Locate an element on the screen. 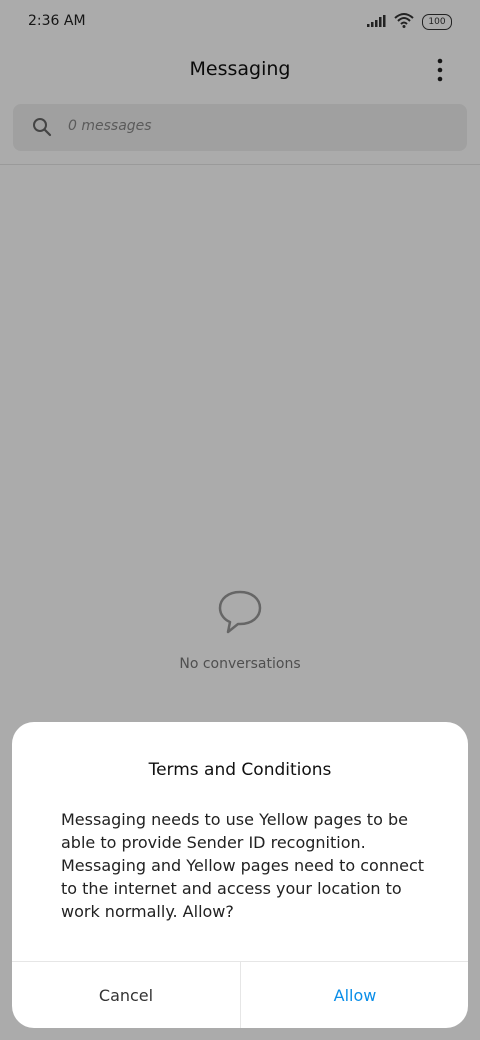 The height and width of the screenshot is (1040, 480). cancel-button: Cancel is located at coordinates (126, 995).